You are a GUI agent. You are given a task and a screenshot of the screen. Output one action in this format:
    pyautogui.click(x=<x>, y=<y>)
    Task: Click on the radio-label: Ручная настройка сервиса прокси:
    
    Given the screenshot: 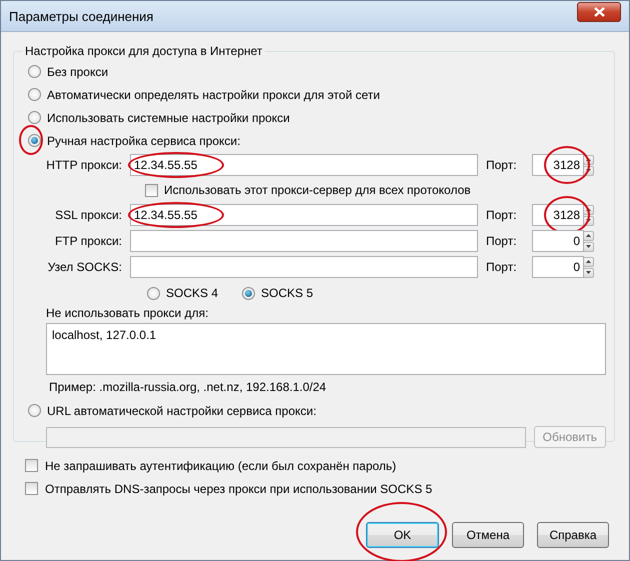 What is the action you would take?
    pyautogui.click(x=143, y=141)
    